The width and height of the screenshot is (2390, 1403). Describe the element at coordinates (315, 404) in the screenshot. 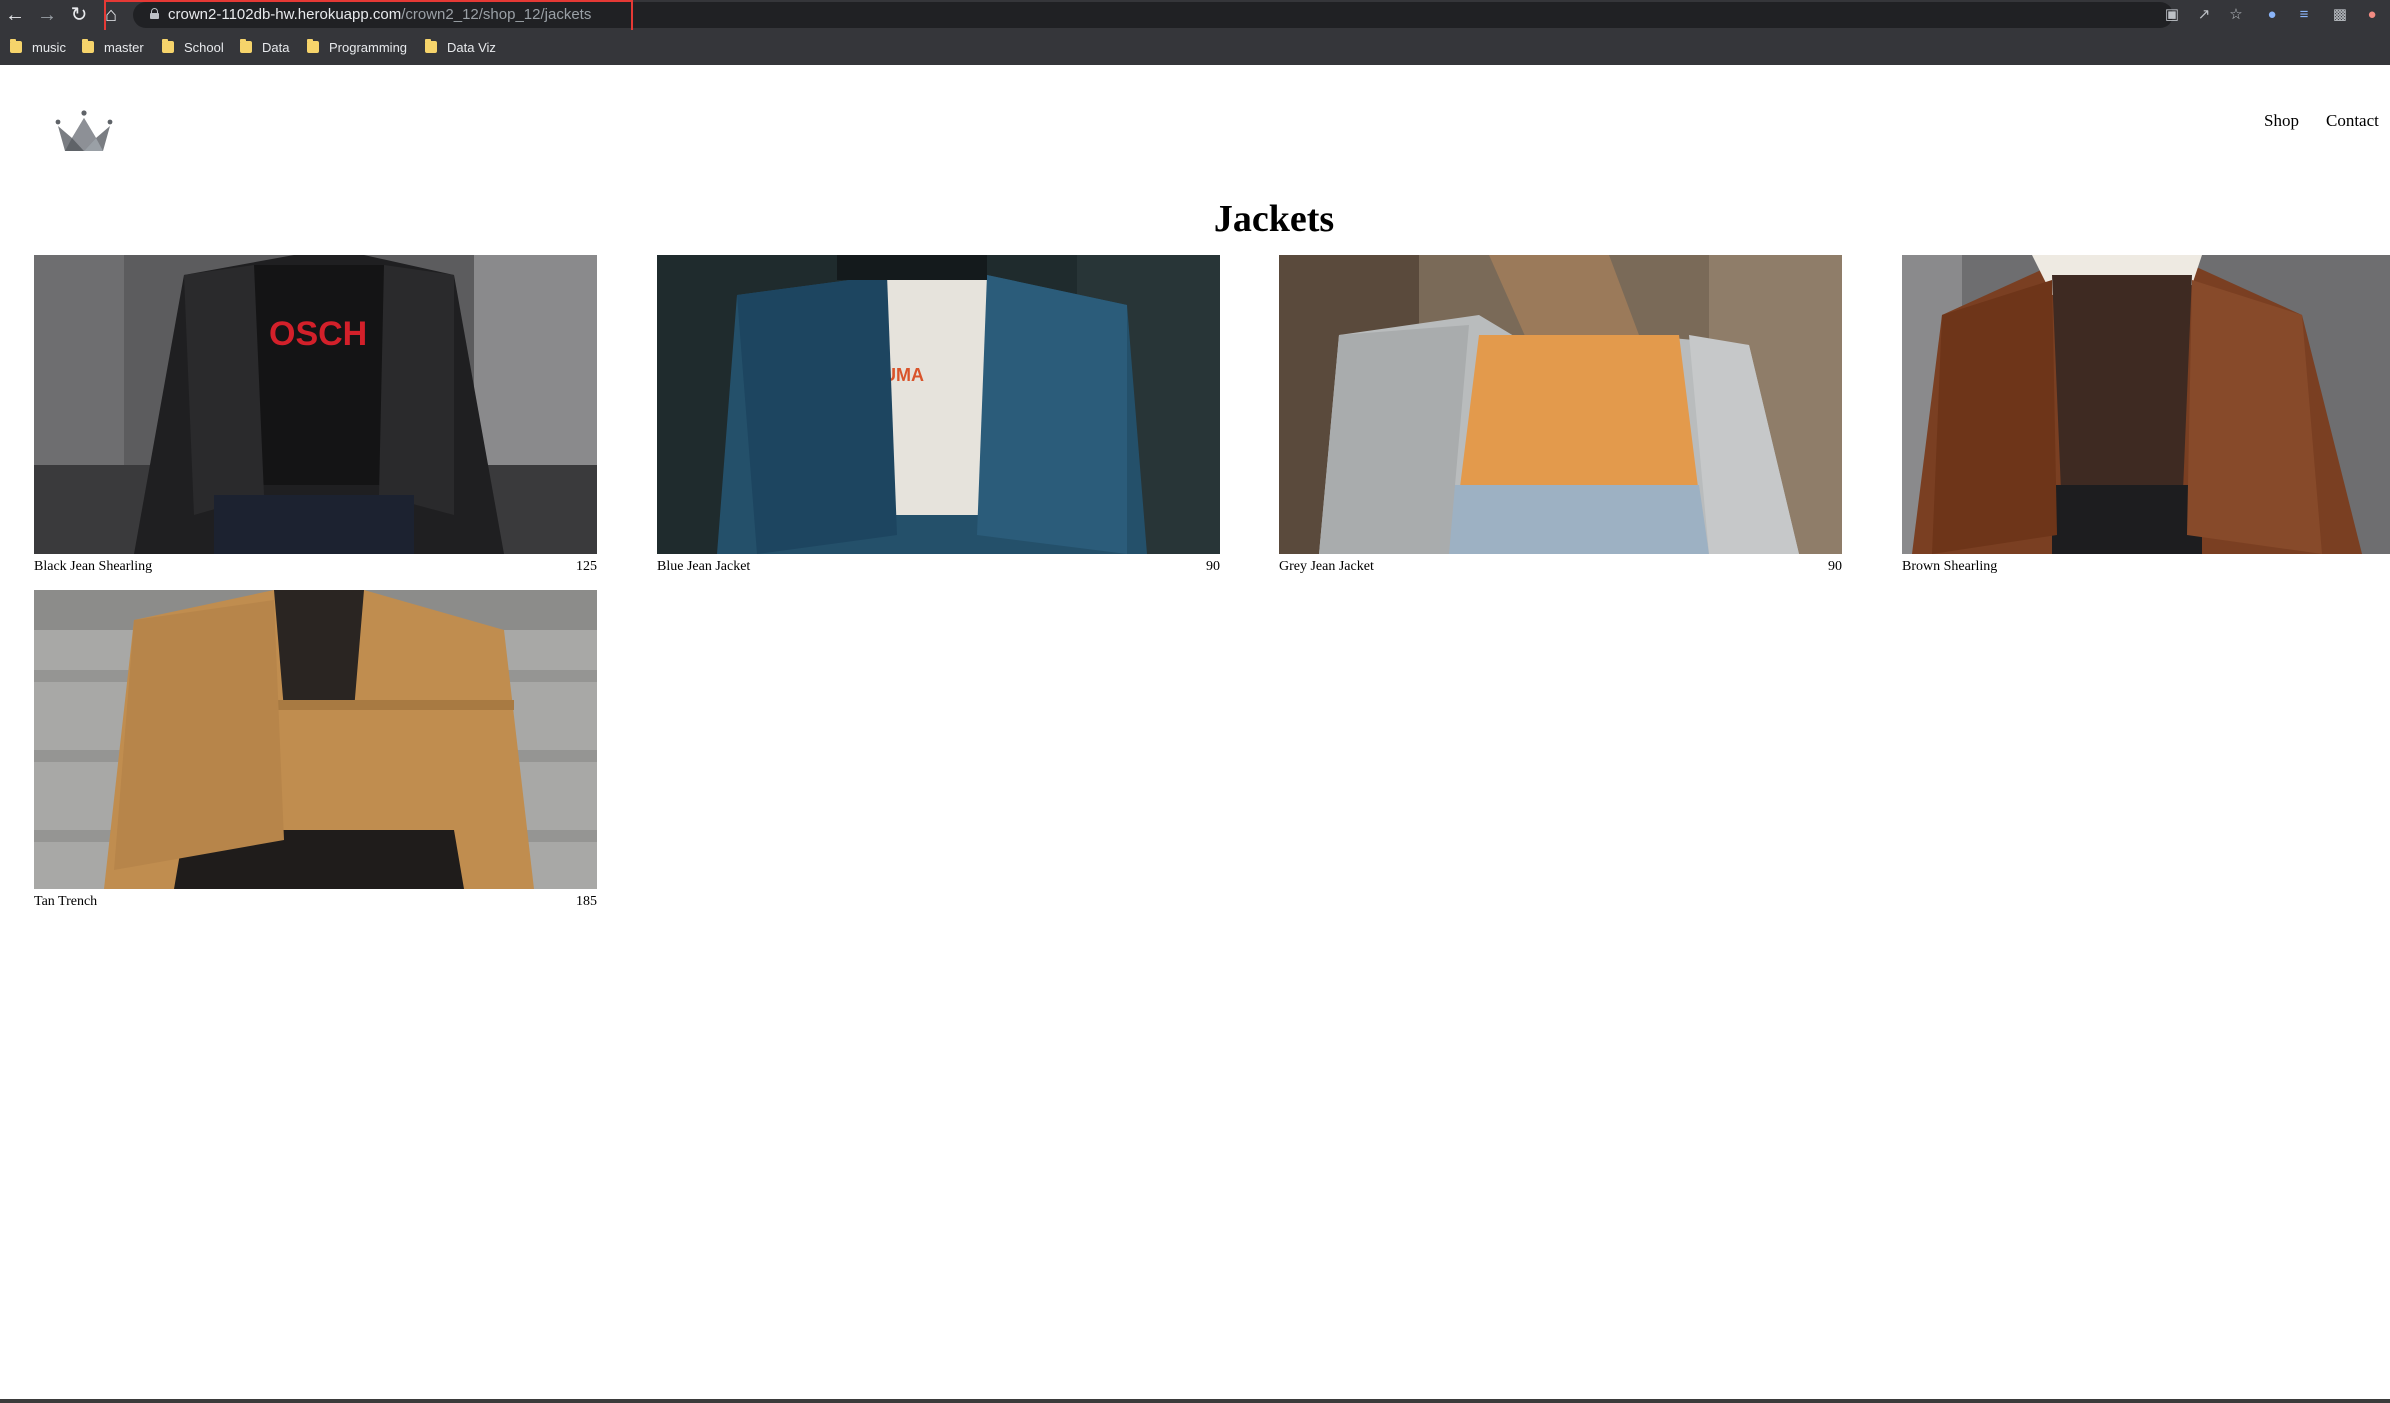

I see `product-image: OSCH` at that location.